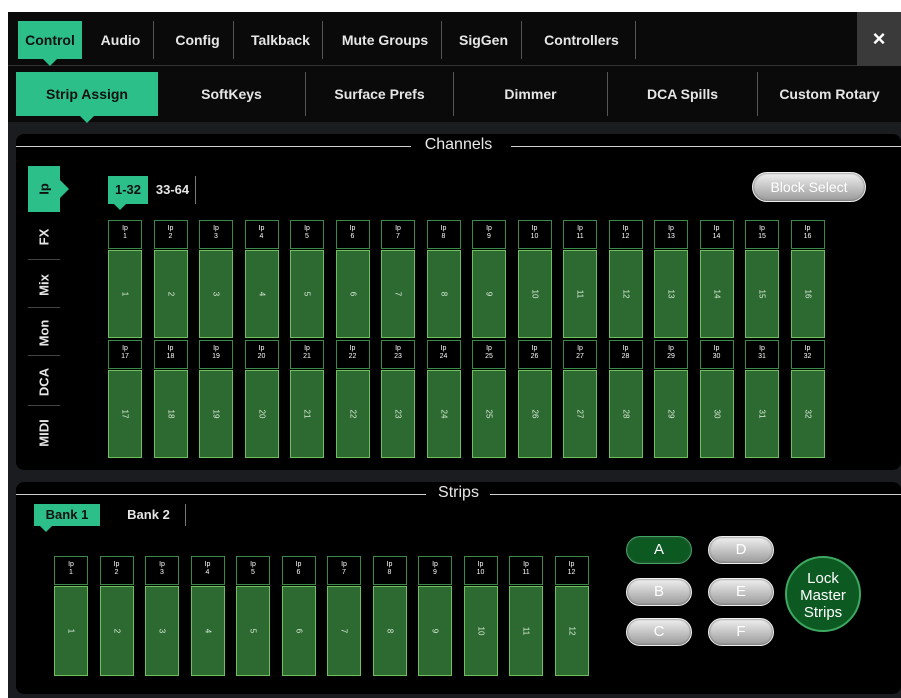 The image size is (901, 698). I want to click on tab-controllers: Controllers, so click(582, 40).